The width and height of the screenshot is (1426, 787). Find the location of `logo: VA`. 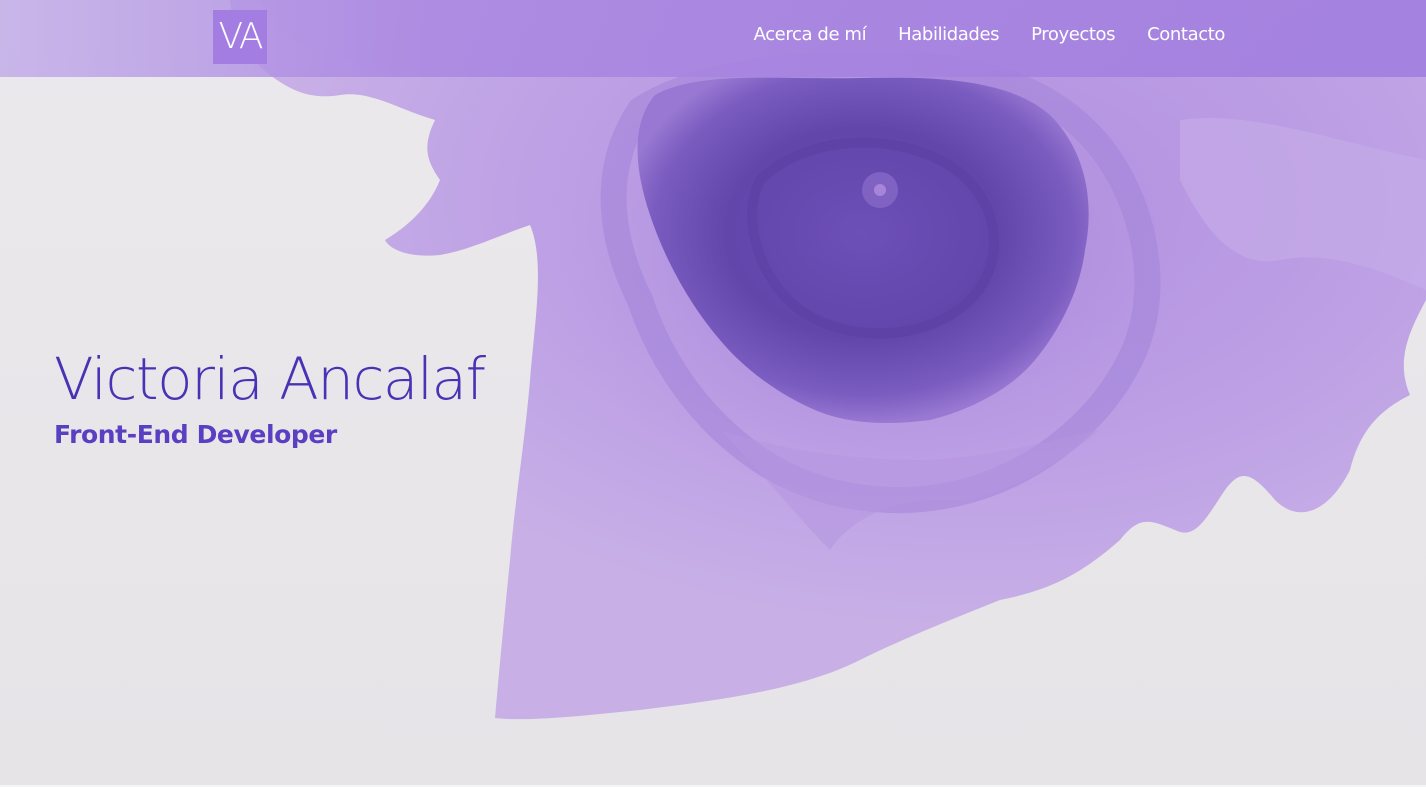

logo: VA is located at coordinates (240, 37).